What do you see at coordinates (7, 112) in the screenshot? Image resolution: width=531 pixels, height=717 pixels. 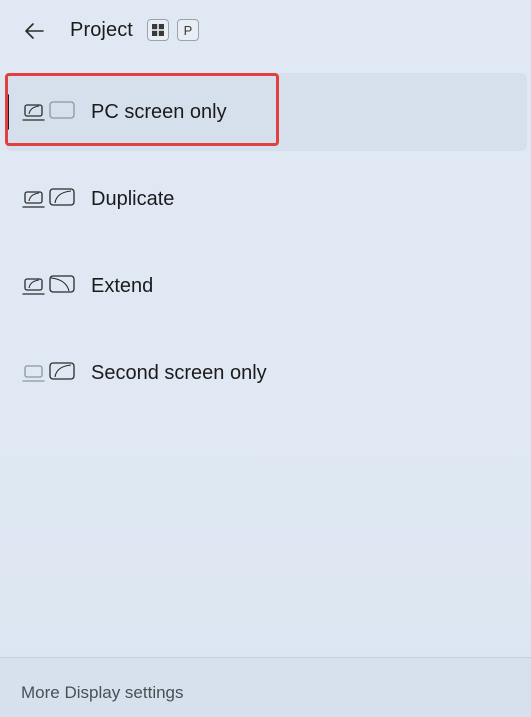 I see `selected-indicator` at bounding box center [7, 112].